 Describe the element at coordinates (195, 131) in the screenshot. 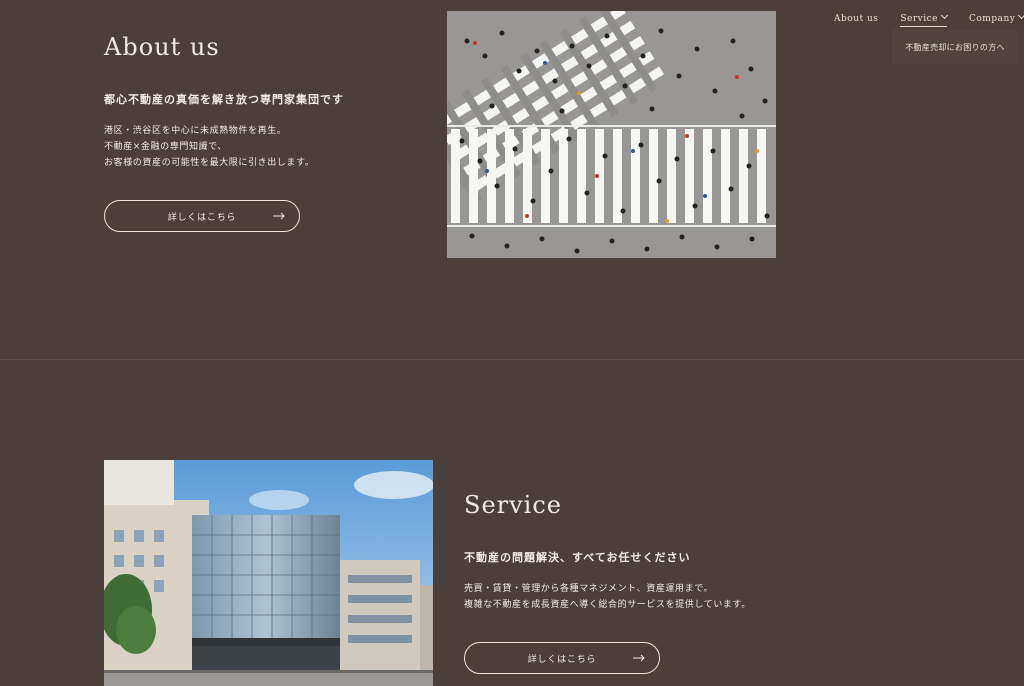

I see `about-line-1: 港区・渋谷区を中心に未成熟物件を再生。` at that location.